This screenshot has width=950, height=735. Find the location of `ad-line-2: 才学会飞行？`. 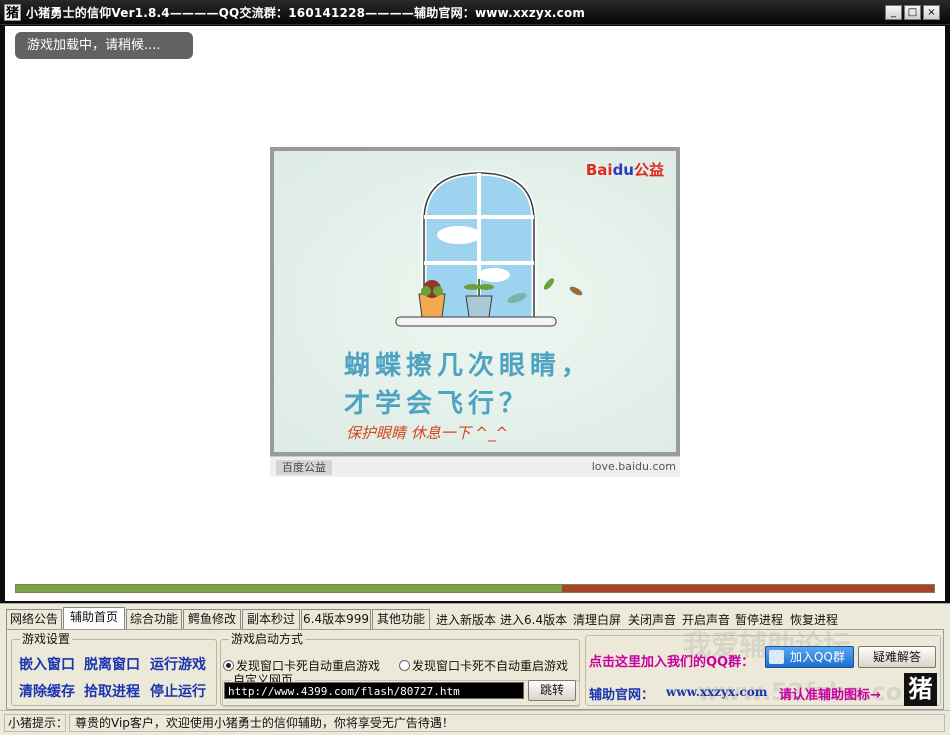

ad-line-2: 才学会飞行？ is located at coordinates (437, 404).